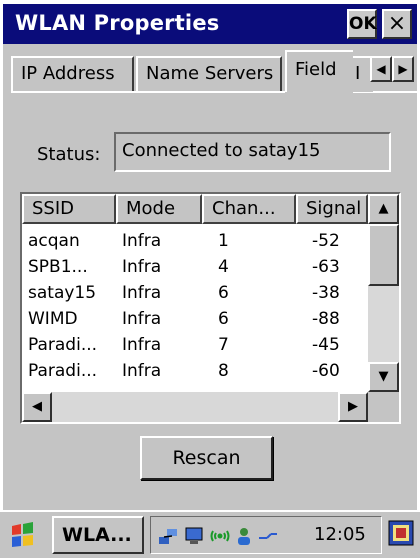 This screenshot has height=558, width=420. What do you see at coordinates (206, 458) in the screenshot?
I see `rescan-button: Rescan` at bounding box center [206, 458].